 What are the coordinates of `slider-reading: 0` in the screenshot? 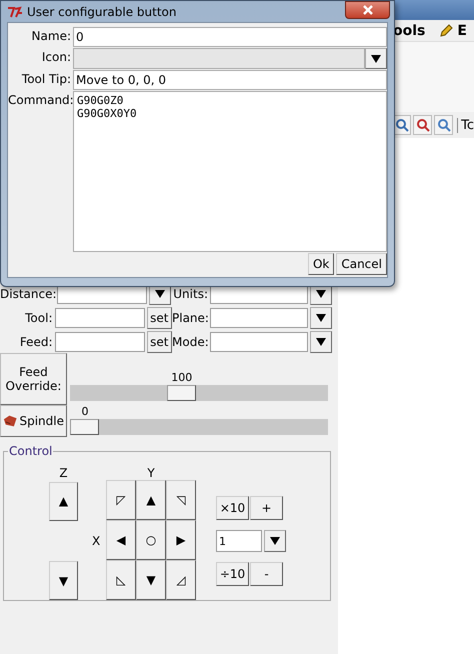 It's located at (85, 411).